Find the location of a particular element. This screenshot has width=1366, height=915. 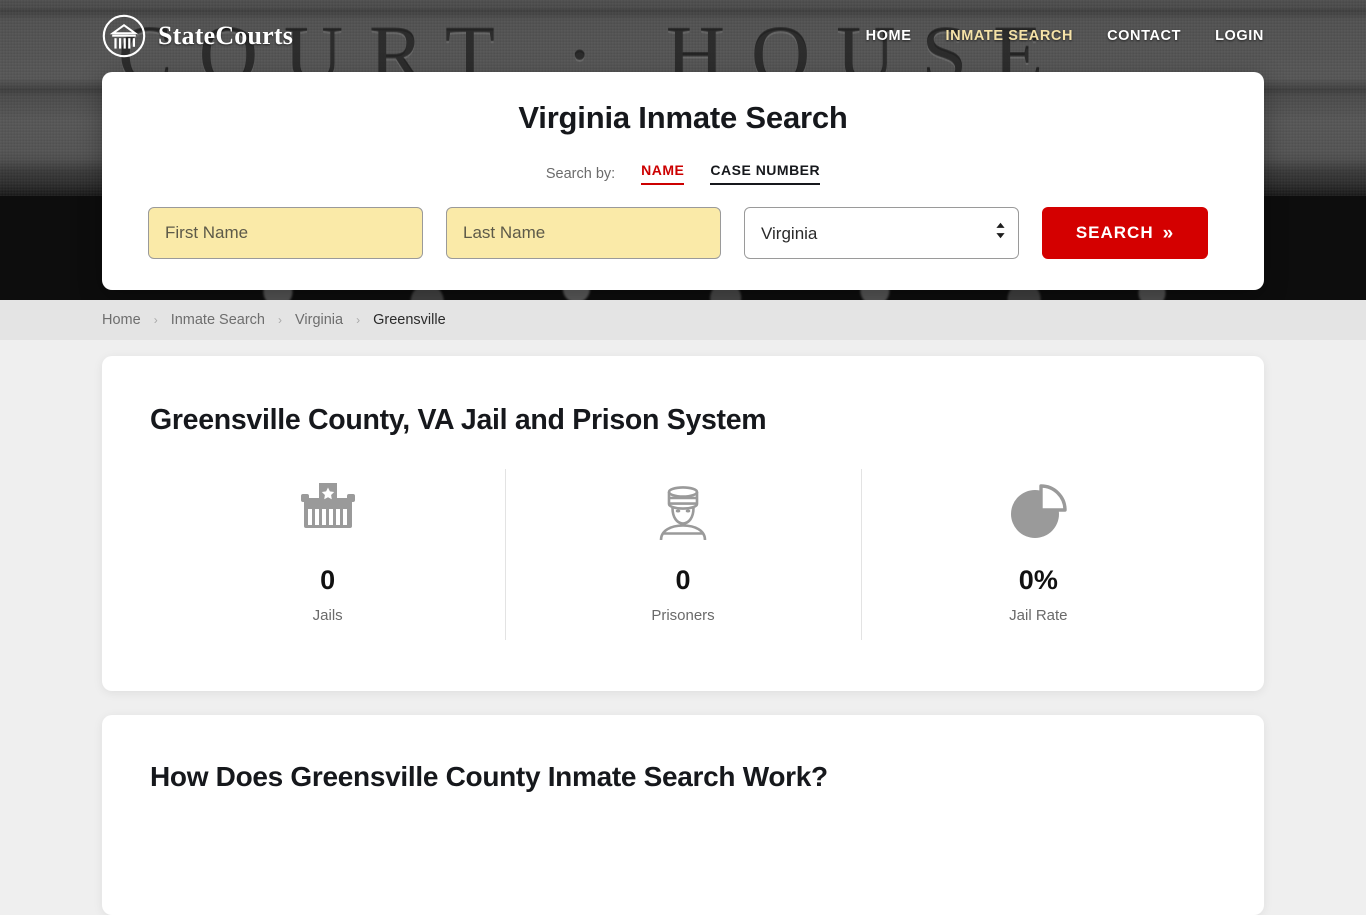

search-form: Virginia SEARCH » is located at coordinates (683, 233).